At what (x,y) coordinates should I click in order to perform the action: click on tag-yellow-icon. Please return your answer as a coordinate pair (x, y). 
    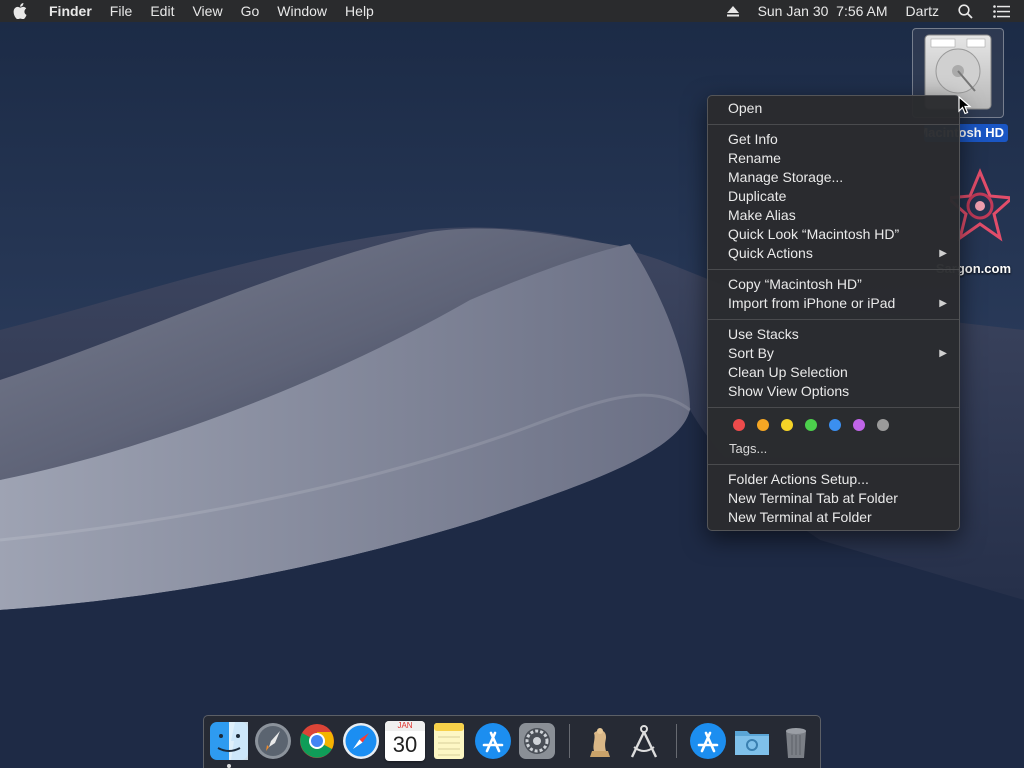
    Looking at the image, I should click on (787, 425).